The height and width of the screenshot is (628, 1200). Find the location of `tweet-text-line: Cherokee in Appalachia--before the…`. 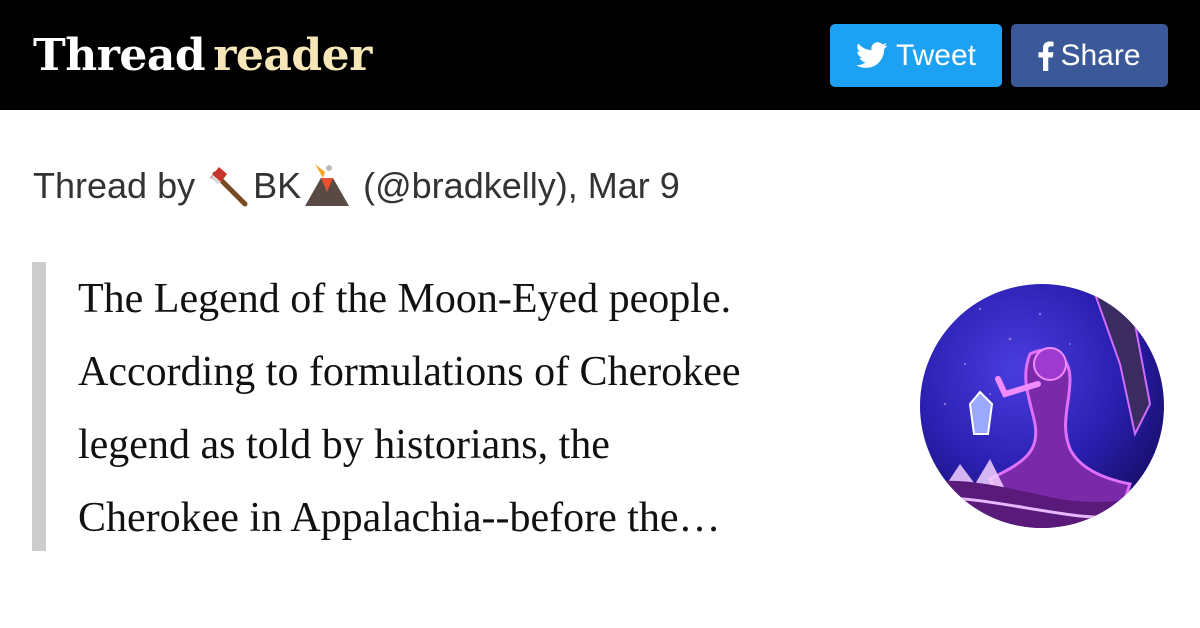

tweet-text-line: Cherokee in Appalachia--before the… is located at coordinates (399, 518).